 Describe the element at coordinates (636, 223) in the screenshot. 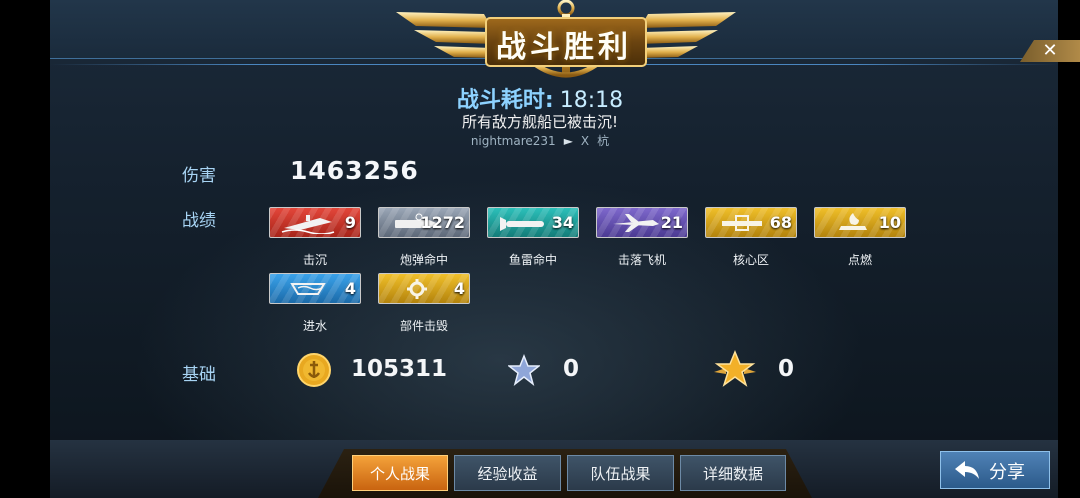

I see `plane-icon` at that location.